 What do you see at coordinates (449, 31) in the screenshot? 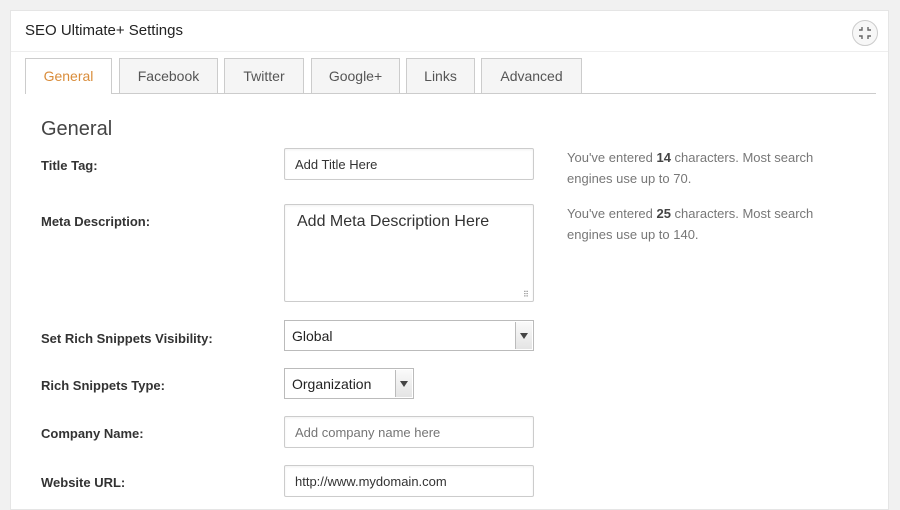
I see `panel-header: SEO Ultimate+ Settings` at bounding box center [449, 31].